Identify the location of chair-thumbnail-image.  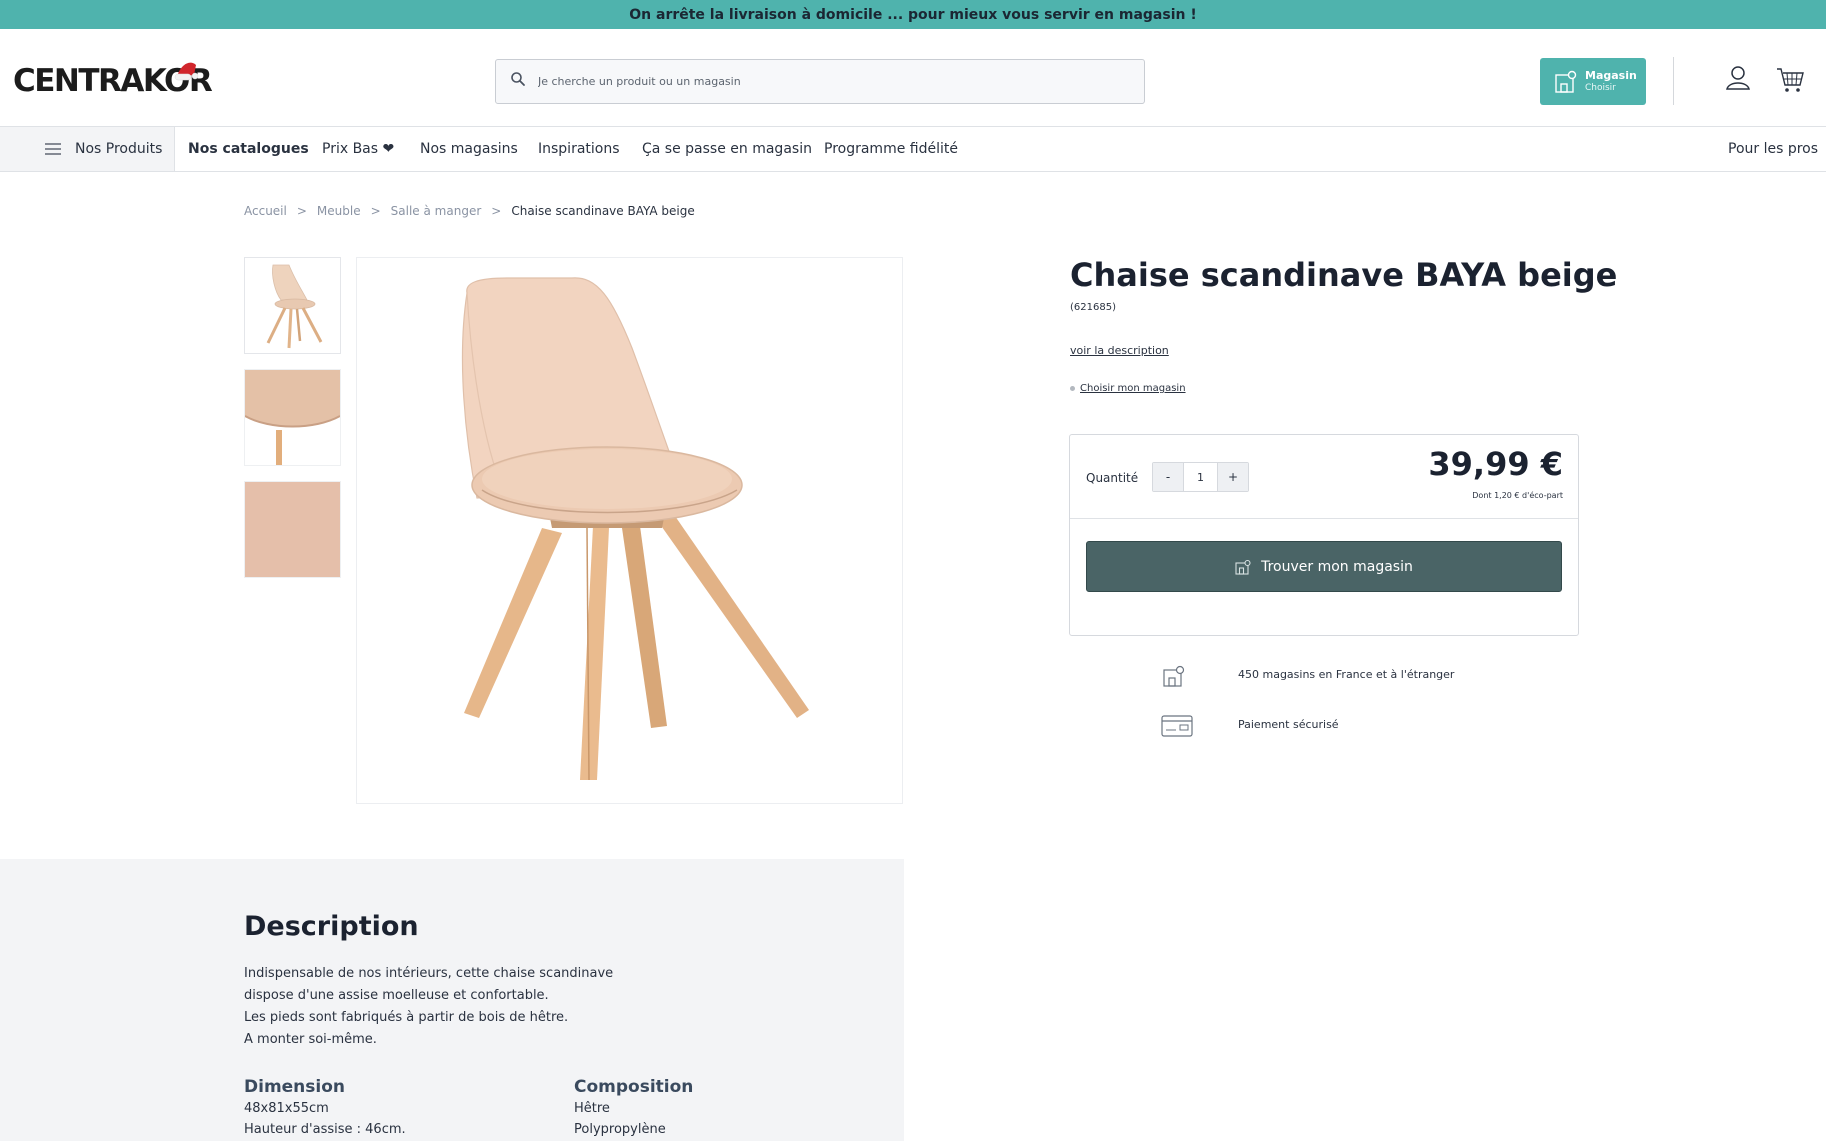
(292, 305).